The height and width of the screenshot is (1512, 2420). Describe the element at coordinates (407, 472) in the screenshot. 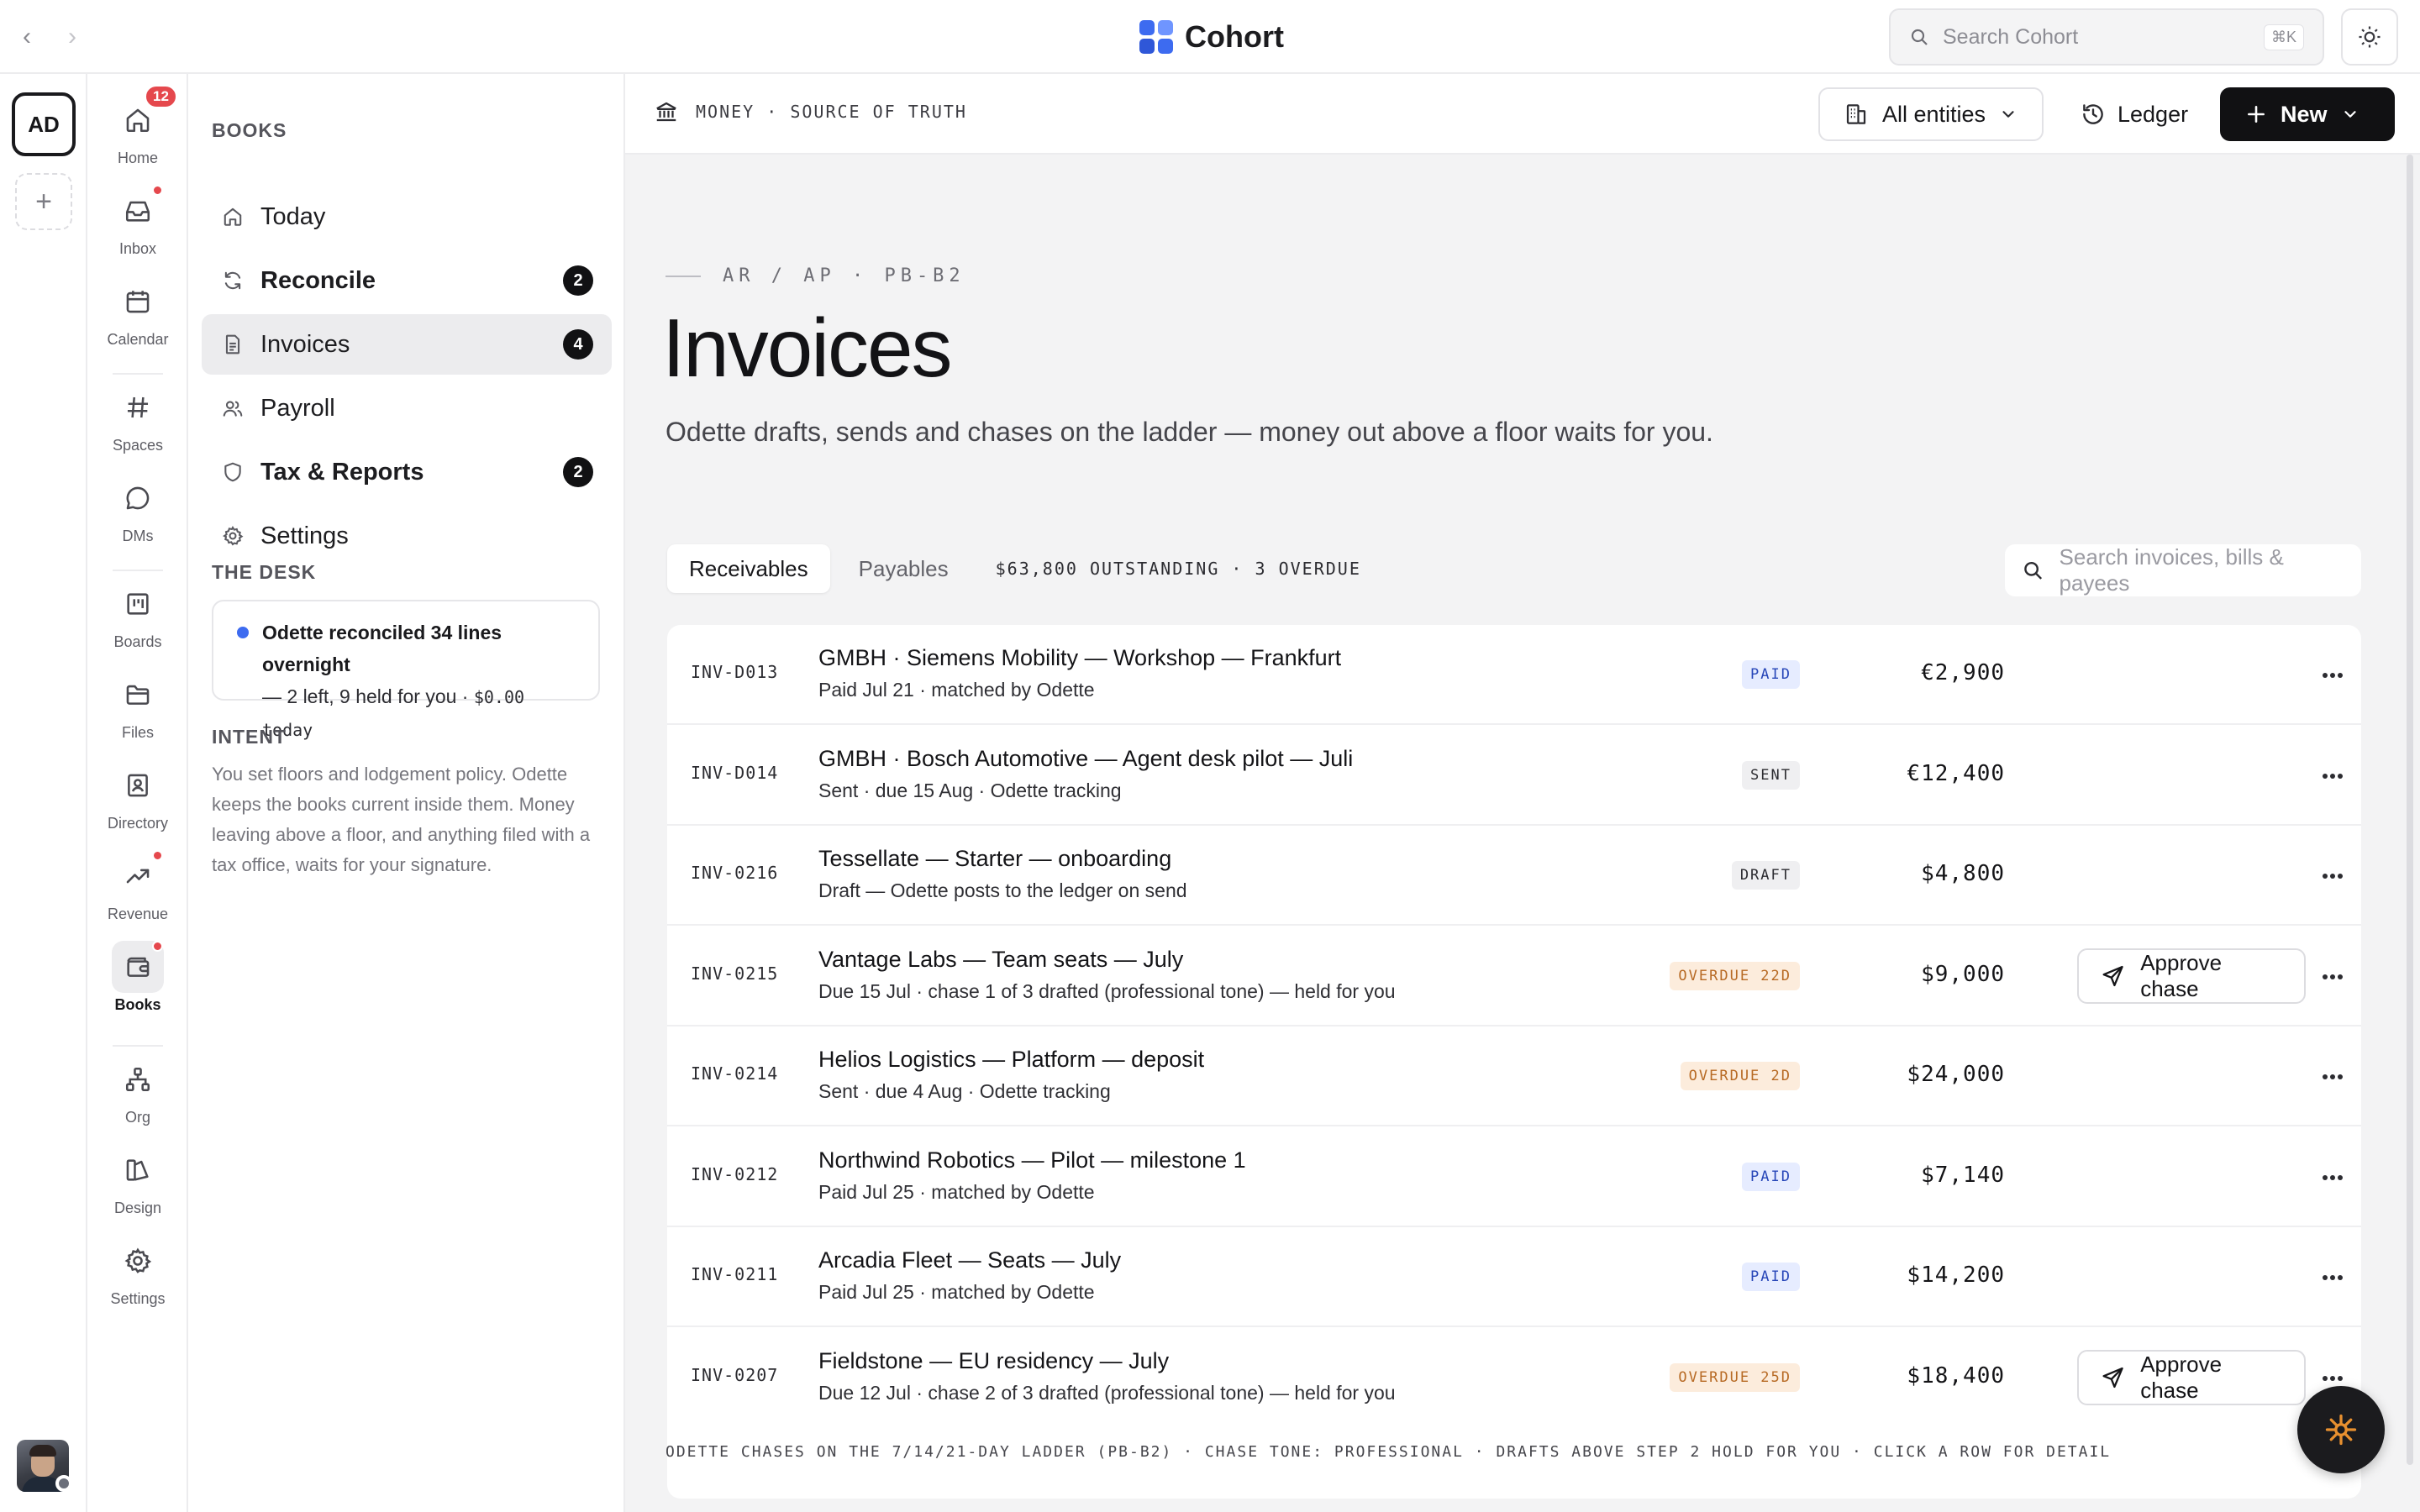

I see `nav-tax-reports: Tax & Reports 2` at that location.